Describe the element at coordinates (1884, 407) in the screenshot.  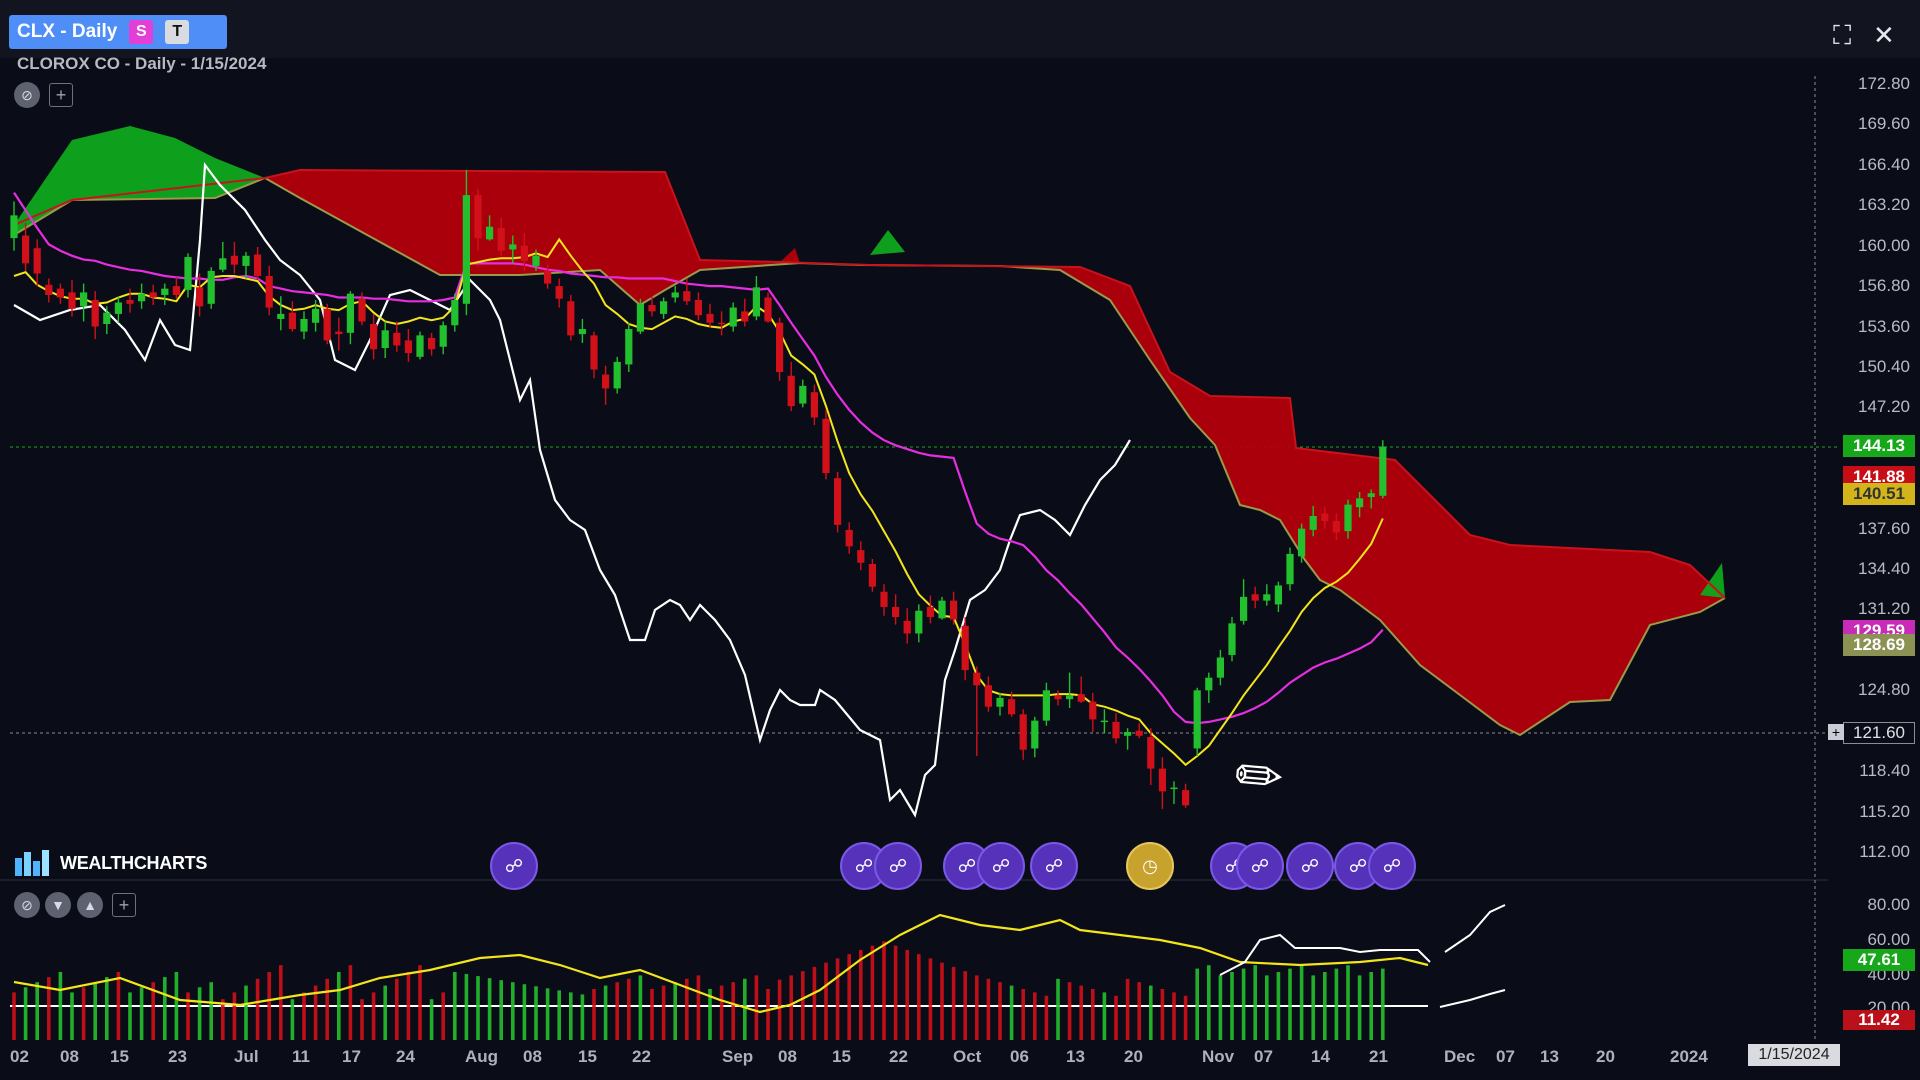
I see `price-axis-label: 147.20` at that location.